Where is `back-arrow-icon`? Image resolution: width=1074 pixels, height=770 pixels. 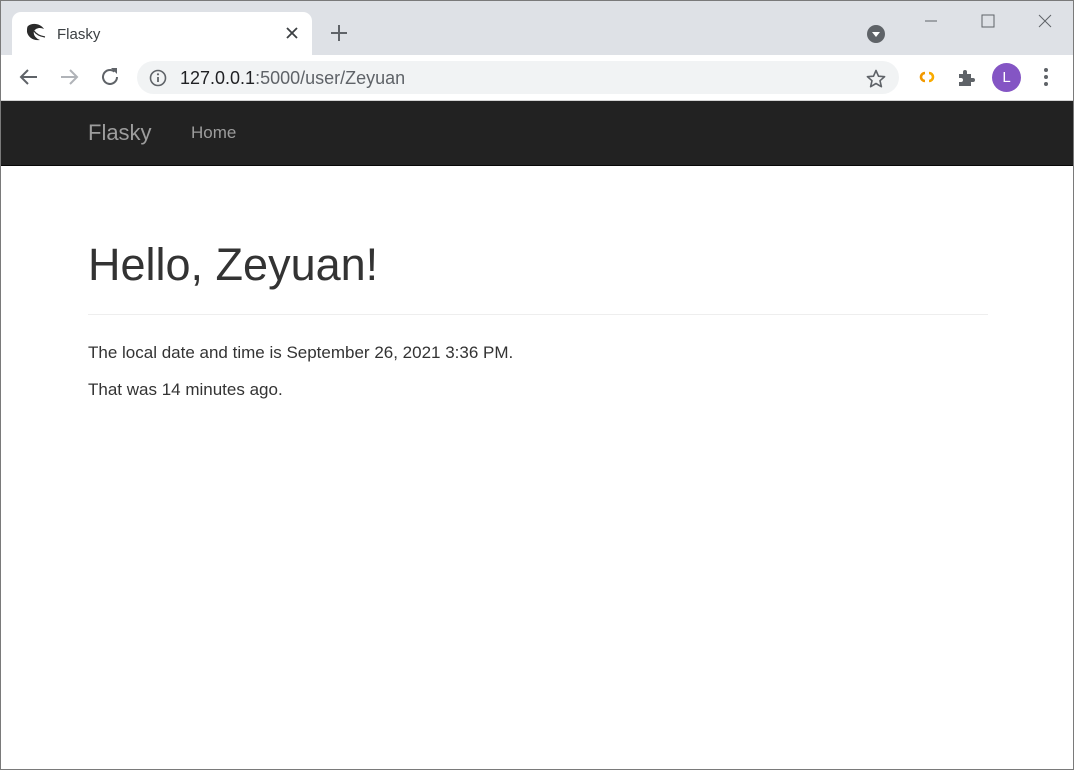 back-arrow-icon is located at coordinates (29, 77).